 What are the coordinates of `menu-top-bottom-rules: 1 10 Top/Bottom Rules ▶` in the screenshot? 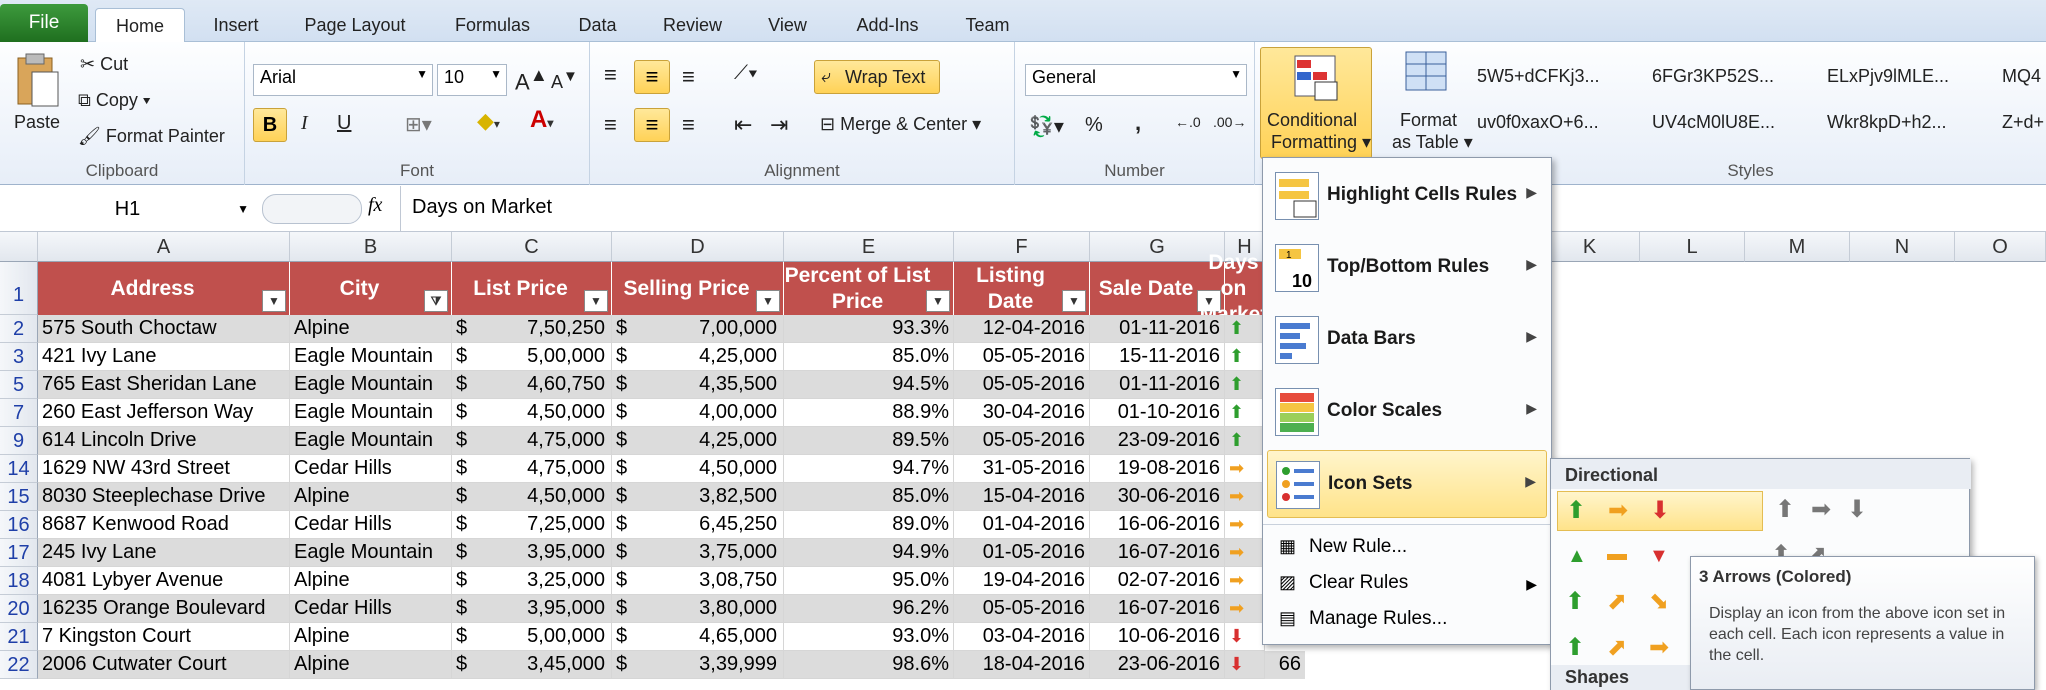 It's located at (1407, 268).